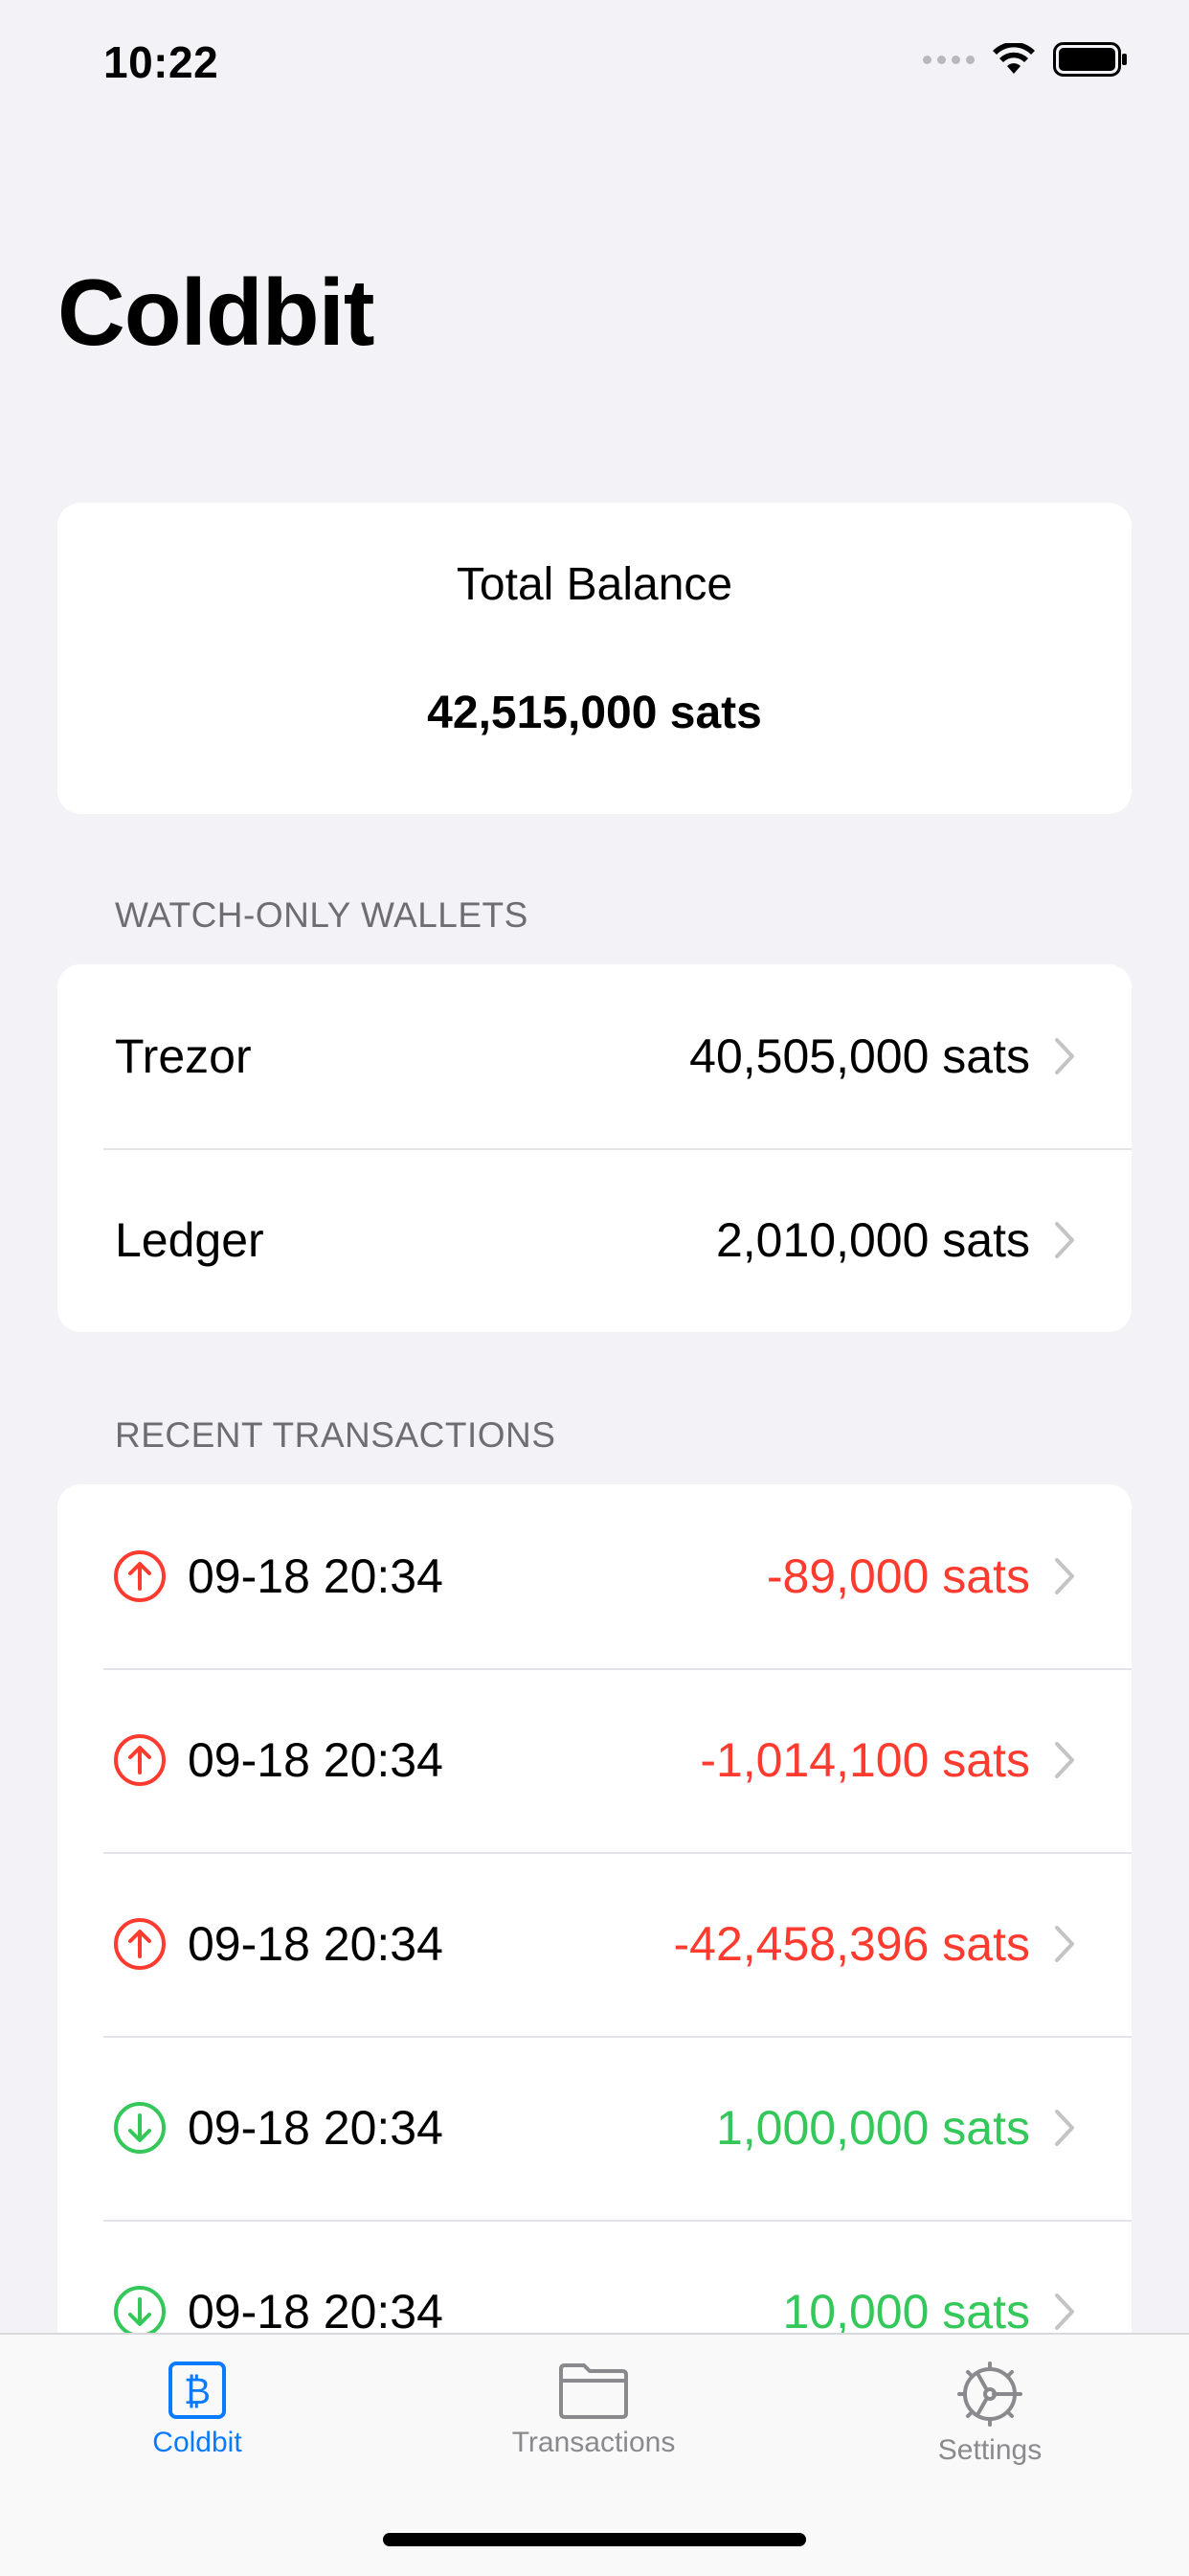 The image size is (1189, 2576). What do you see at coordinates (594, 67) in the screenshot?
I see `status-bar: 10:22` at bounding box center [594, 67].